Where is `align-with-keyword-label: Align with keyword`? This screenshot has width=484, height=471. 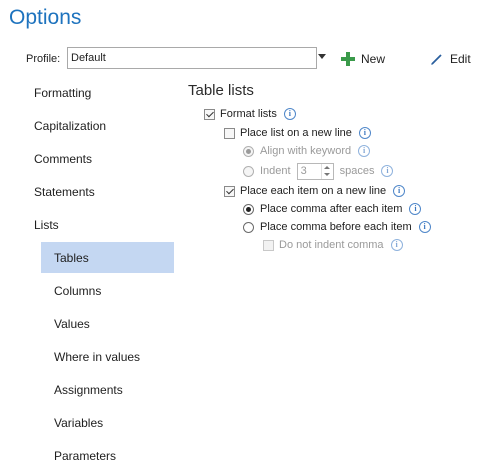
align-with-keyword-label: Align with keyword is located at coordinates (306, 151).